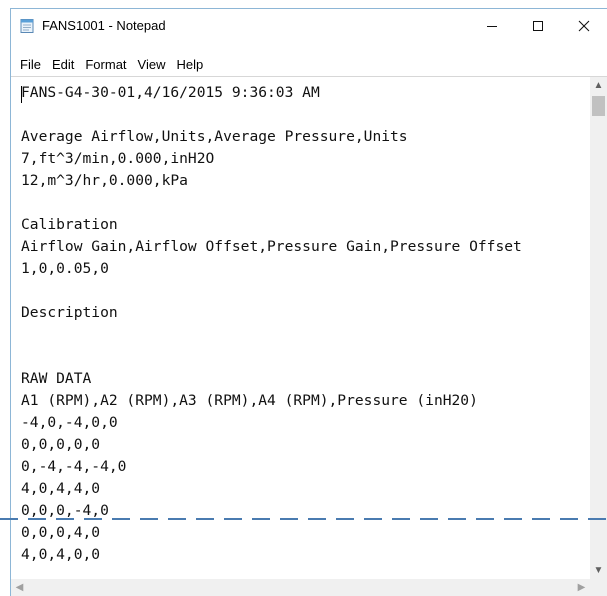 This screenshot has height=596, width=607. I want to click on minimize-icon, so click(492, 26).